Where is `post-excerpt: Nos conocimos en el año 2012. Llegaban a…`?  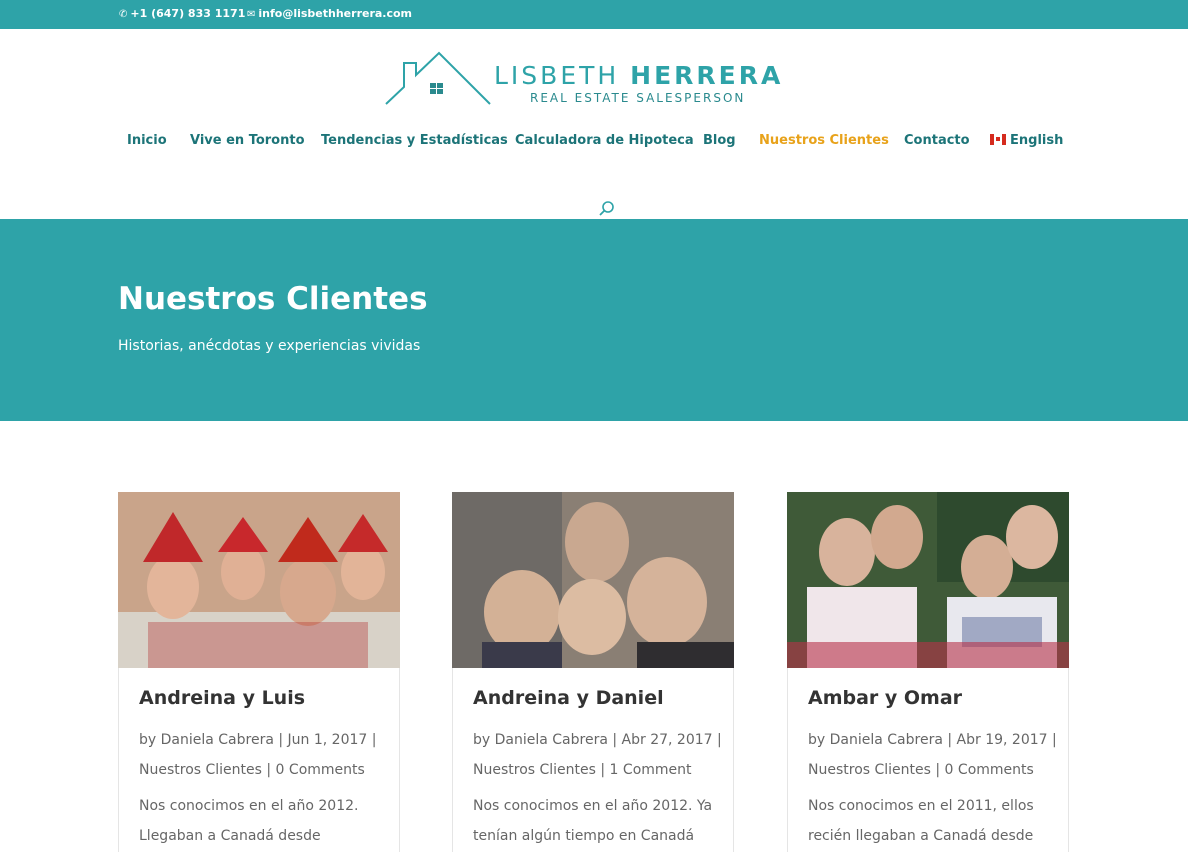
post-excerpt: Nos conocimos en el año 2012. Llegaban a… is located at coordinates (264, 821).